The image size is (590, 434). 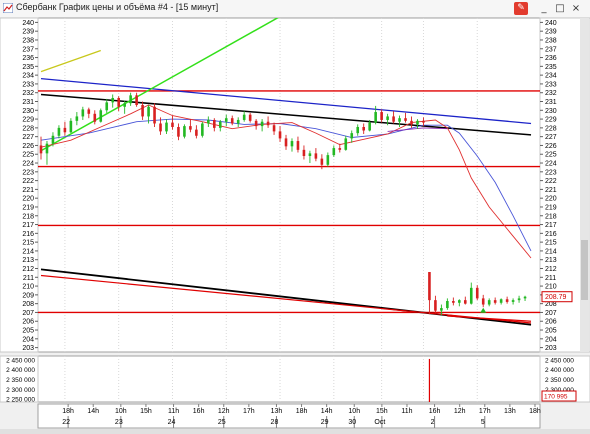 What do you see at coordinates (20, 360) in the screenshot?
I see `volume-tick-label-left: 2 450 000` at bounding box center [20, 360].